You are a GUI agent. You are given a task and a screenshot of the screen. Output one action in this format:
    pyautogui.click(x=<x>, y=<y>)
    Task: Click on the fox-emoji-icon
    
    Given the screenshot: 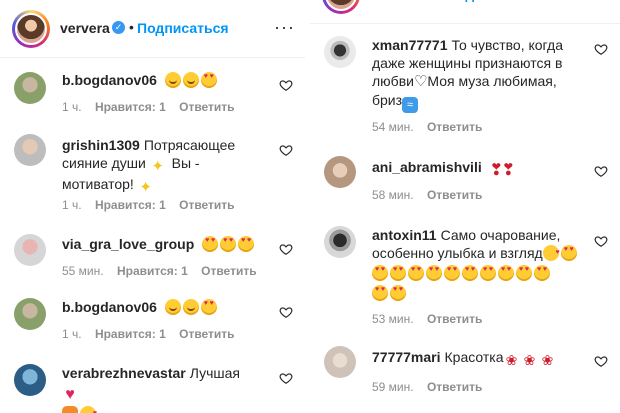 What is the action you would take?
    pyautogui.click(x=70, y=409)
    